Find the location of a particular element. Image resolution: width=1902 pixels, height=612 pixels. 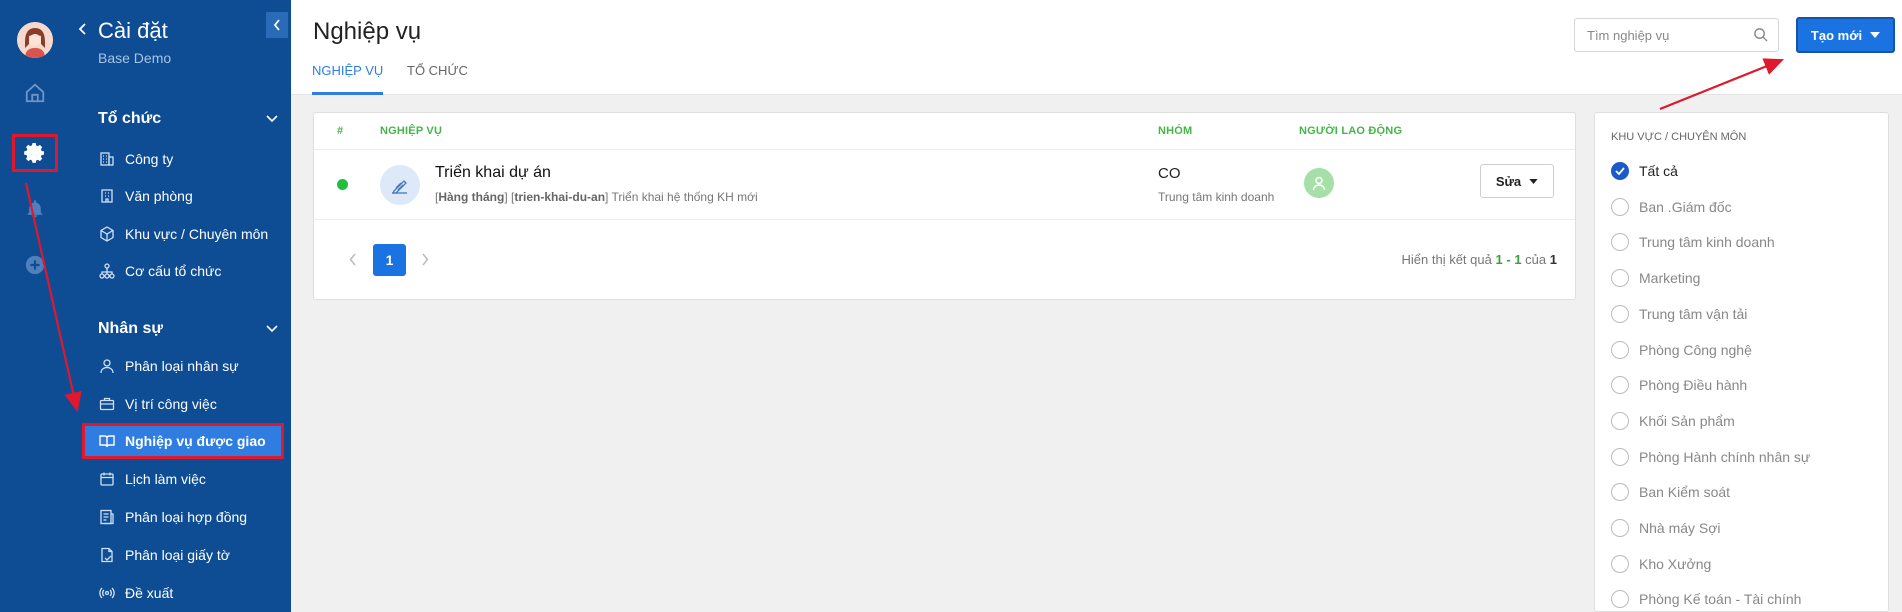

task-desc-text: Triển khai hệ thống KH mới is located at coordinates (684, 197).